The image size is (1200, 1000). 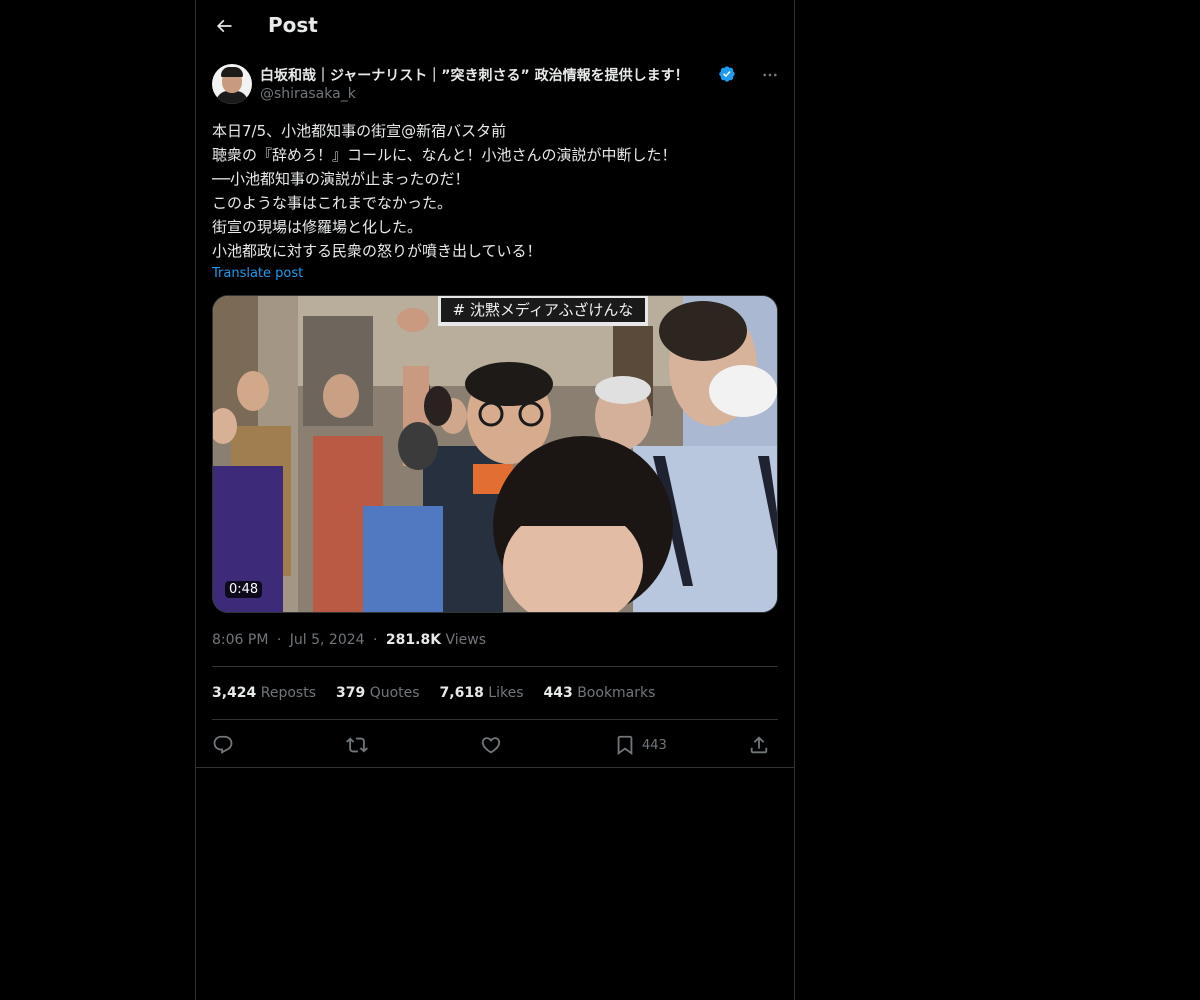 I want to click on post-text-line: 聴衆の『辞めろ！』コールに、なんと！小池さんの演説が中断した！, so click(x=444, y=155).